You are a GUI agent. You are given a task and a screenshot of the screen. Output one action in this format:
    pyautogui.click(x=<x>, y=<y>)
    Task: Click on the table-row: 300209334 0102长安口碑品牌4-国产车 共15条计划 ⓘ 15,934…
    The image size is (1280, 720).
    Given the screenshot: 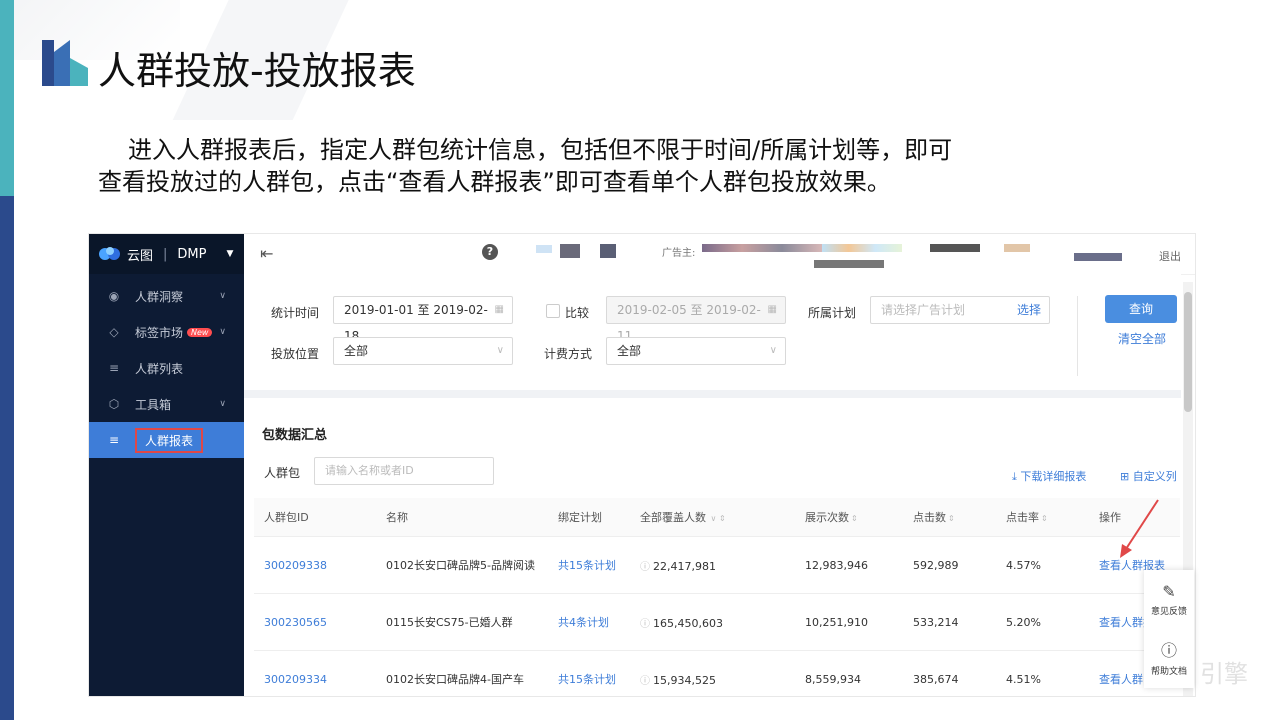 What is the action you would take?
    pyautogui.click(x=717, y=673)
    